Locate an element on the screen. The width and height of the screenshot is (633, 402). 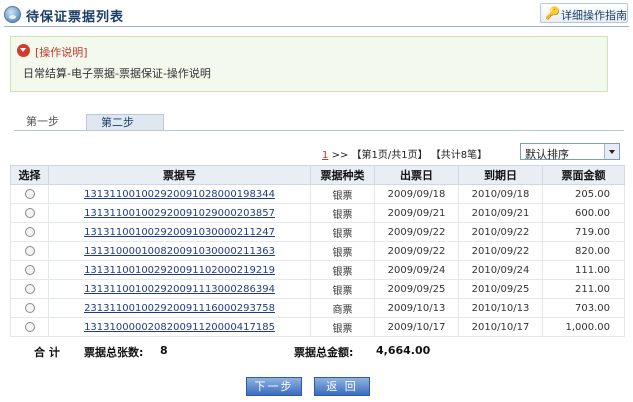
globe-icon is located at coordinates (12, 14).